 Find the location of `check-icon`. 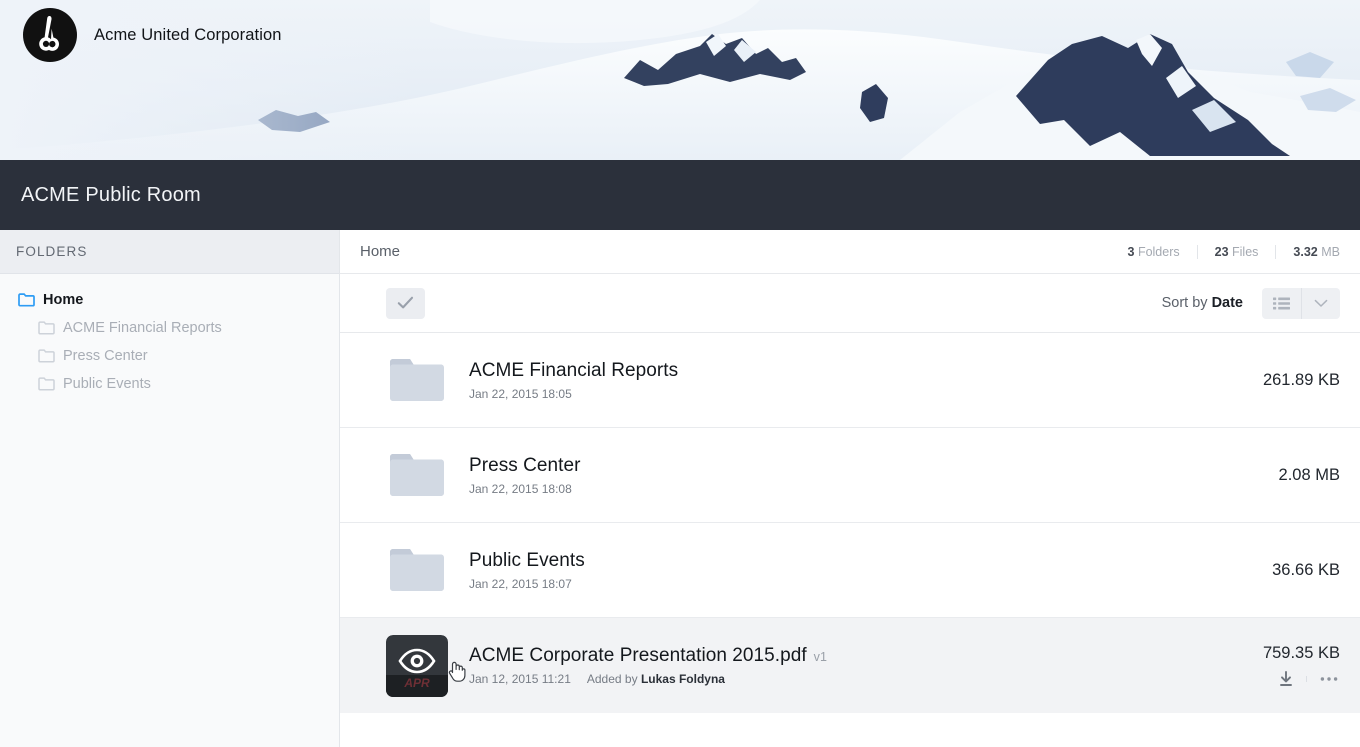

check-icon is located at coordinates (405, 302).